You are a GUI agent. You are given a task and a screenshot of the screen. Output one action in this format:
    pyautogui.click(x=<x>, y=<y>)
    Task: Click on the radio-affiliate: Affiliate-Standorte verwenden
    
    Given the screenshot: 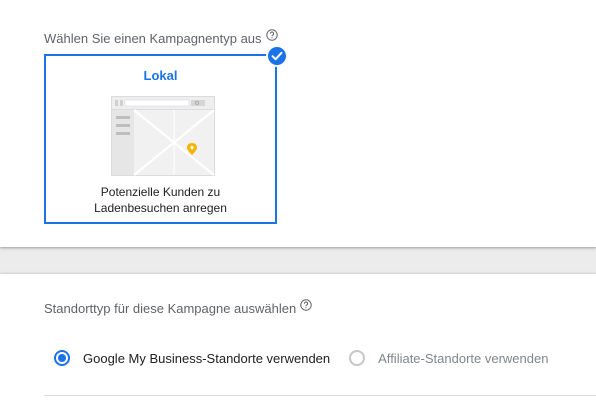 What is the action you would take?
    pyautogui.click(x=448, y=358)
    